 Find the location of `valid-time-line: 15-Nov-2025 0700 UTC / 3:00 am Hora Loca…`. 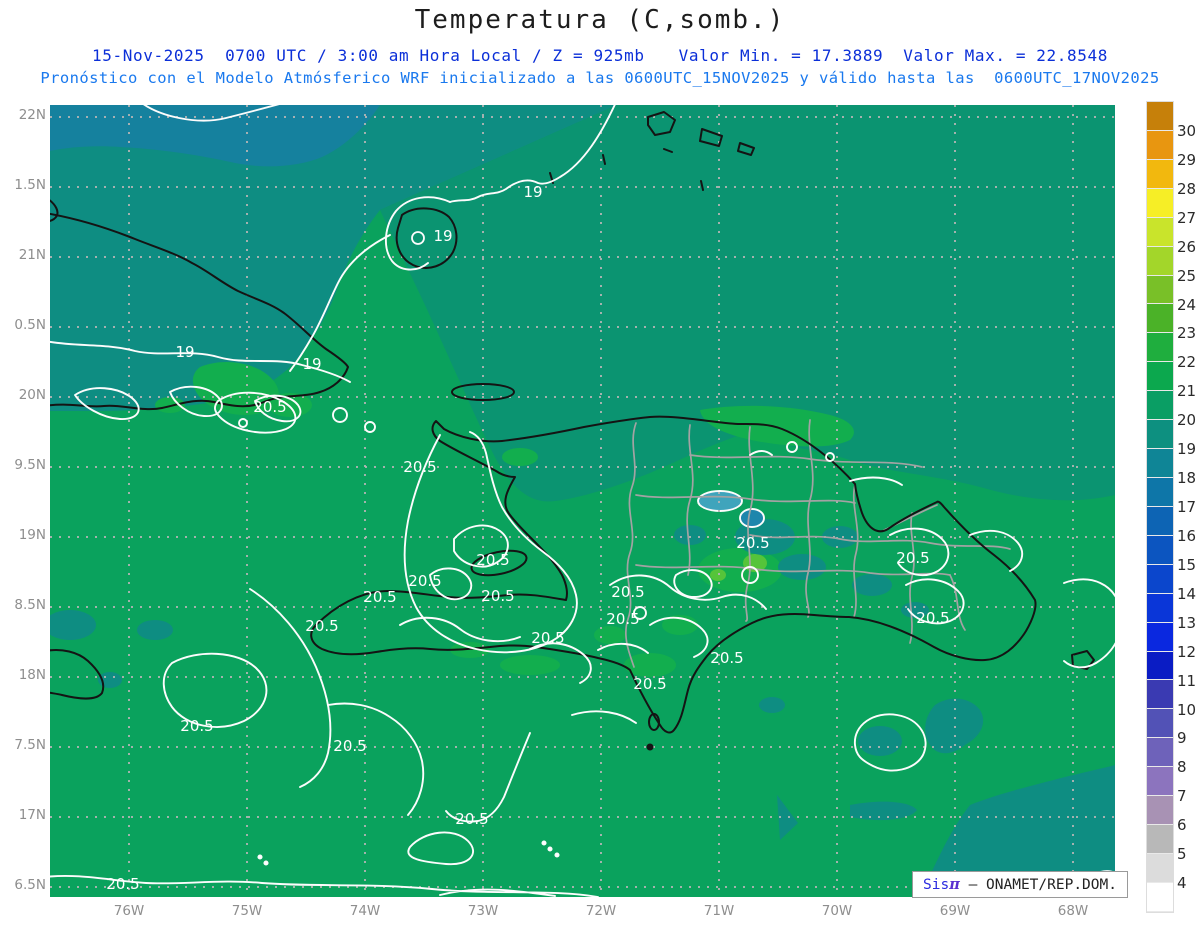

valid-time-line: 15-Nov-2025 0700 UTC / 3:00 am Hora Loca… is located at coordinates (600, 55).